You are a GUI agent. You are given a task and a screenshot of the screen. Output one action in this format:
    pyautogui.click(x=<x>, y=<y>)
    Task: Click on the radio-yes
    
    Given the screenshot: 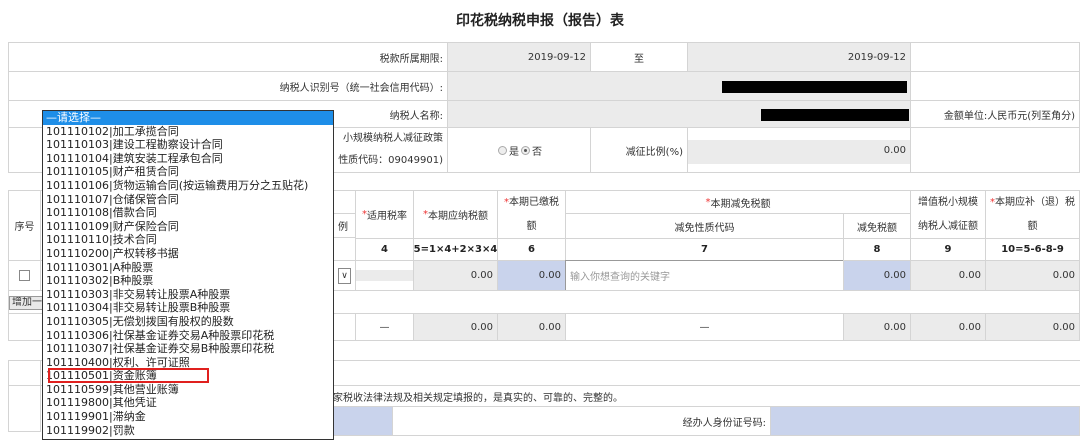 What is the action you would take?
    pyautogui.click(x=502, y=150)
    